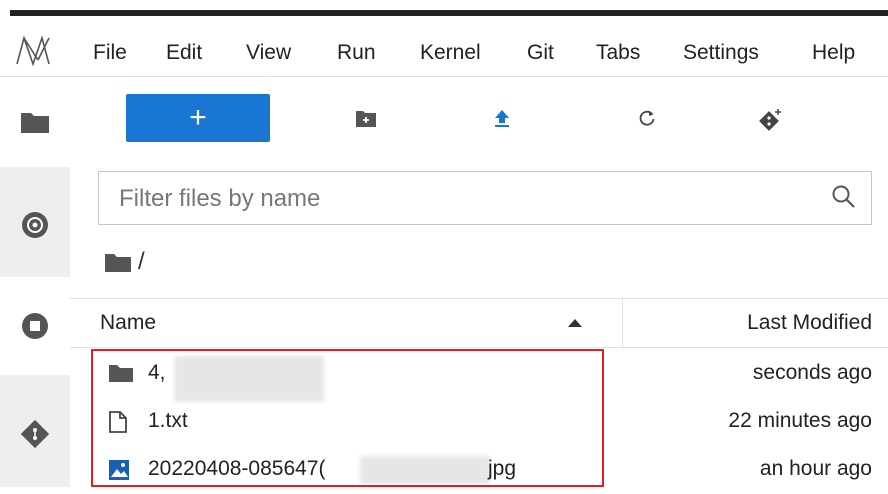  What do you see at coordinates (184, 53) in the screenshot?
I see `menu-edit: Edit` at bounding box center [184, 53].